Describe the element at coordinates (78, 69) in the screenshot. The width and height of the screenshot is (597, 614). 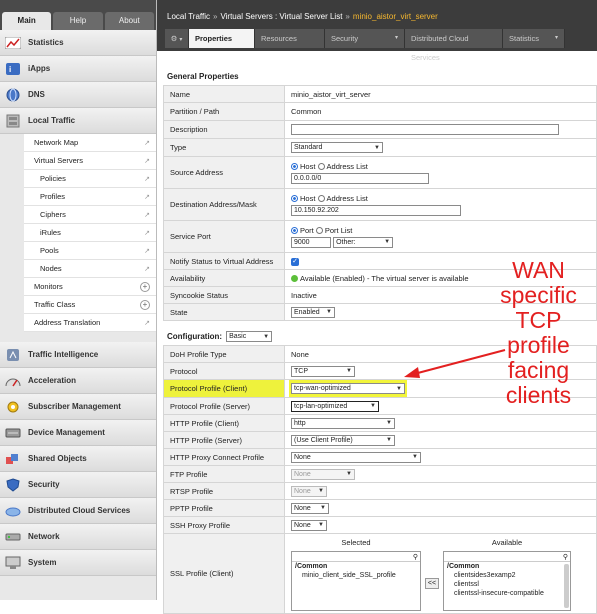
I see `nav-iapps: i iApps` at that location.